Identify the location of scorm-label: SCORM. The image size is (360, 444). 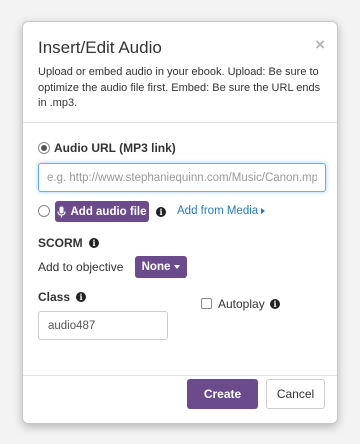
(60, 243).